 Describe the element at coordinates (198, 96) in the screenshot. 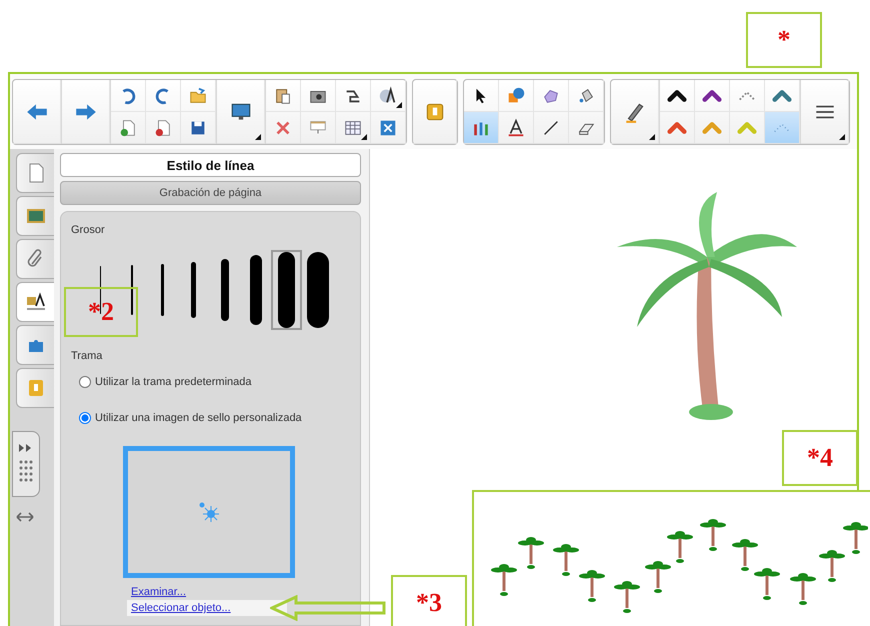

I see `folder-icon` at that location.